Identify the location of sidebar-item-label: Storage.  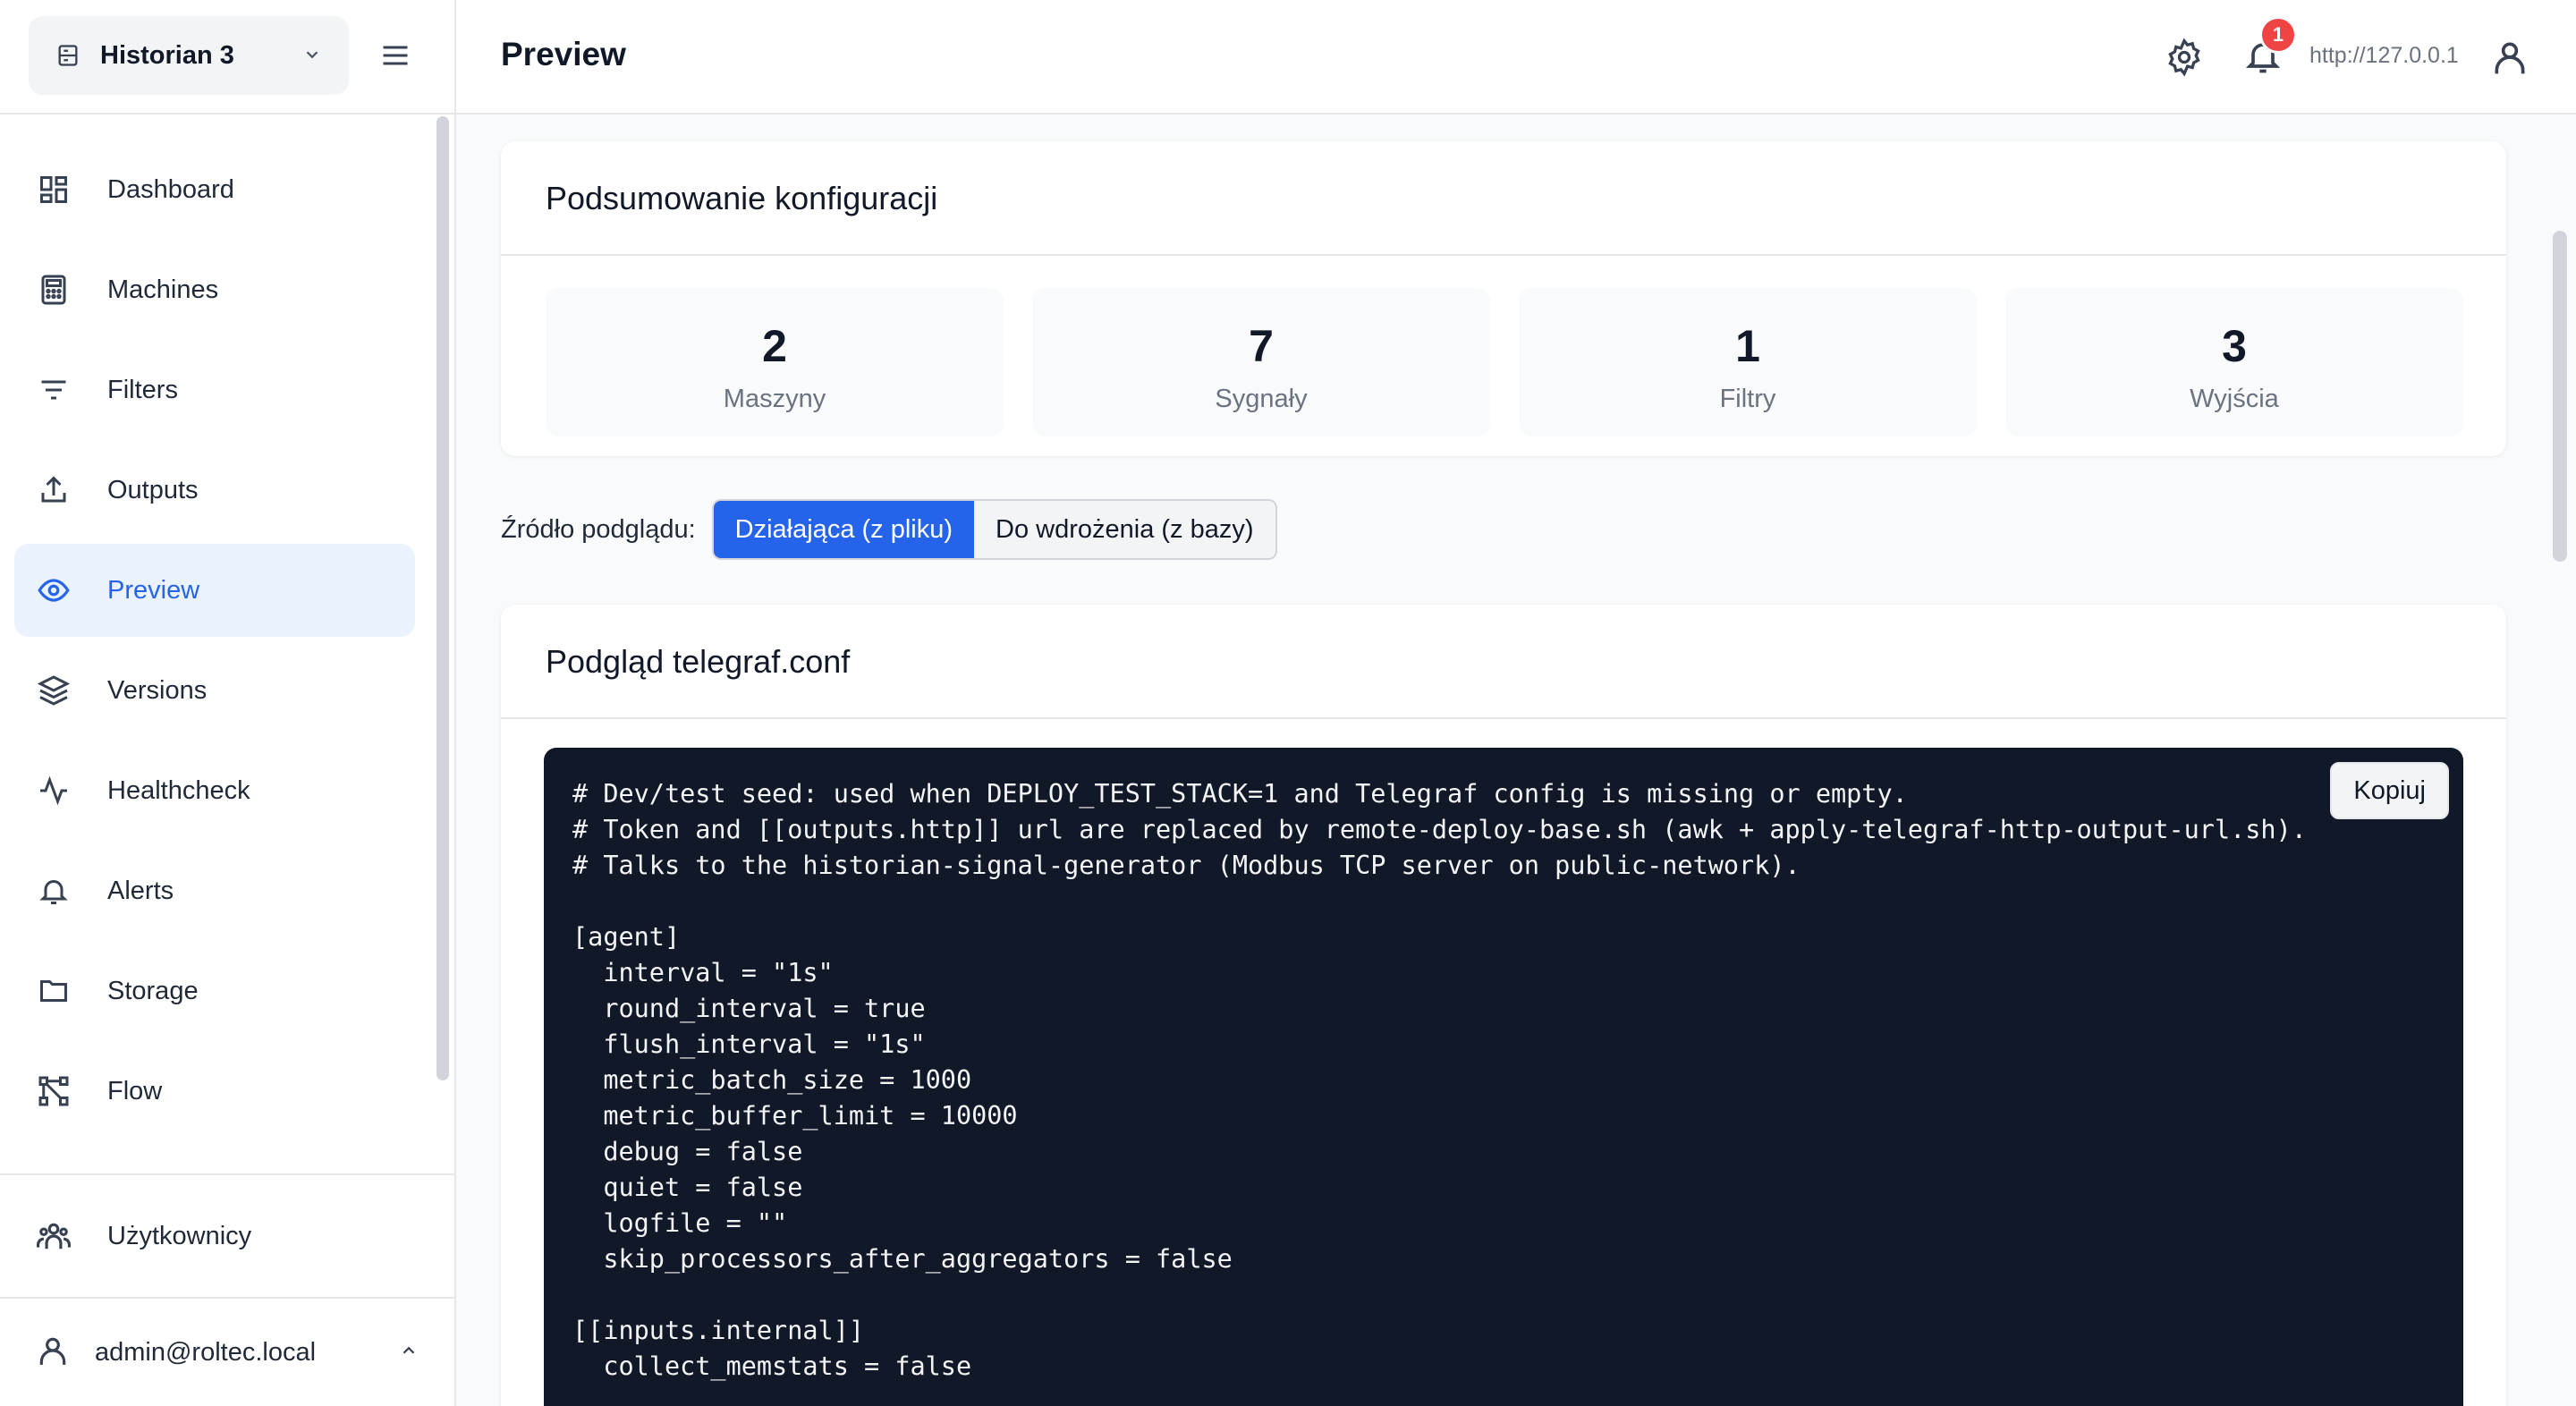
(153, 991).